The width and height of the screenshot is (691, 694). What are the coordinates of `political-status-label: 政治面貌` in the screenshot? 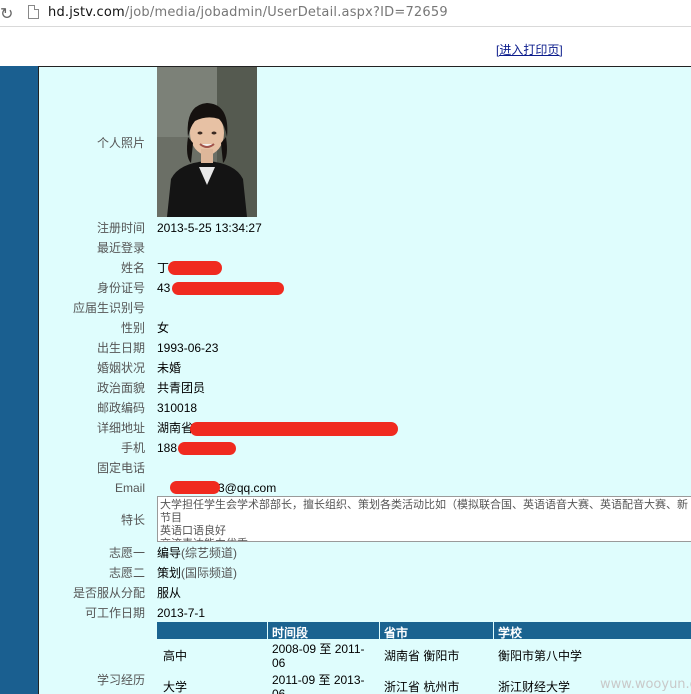 It's located at (120, 388).